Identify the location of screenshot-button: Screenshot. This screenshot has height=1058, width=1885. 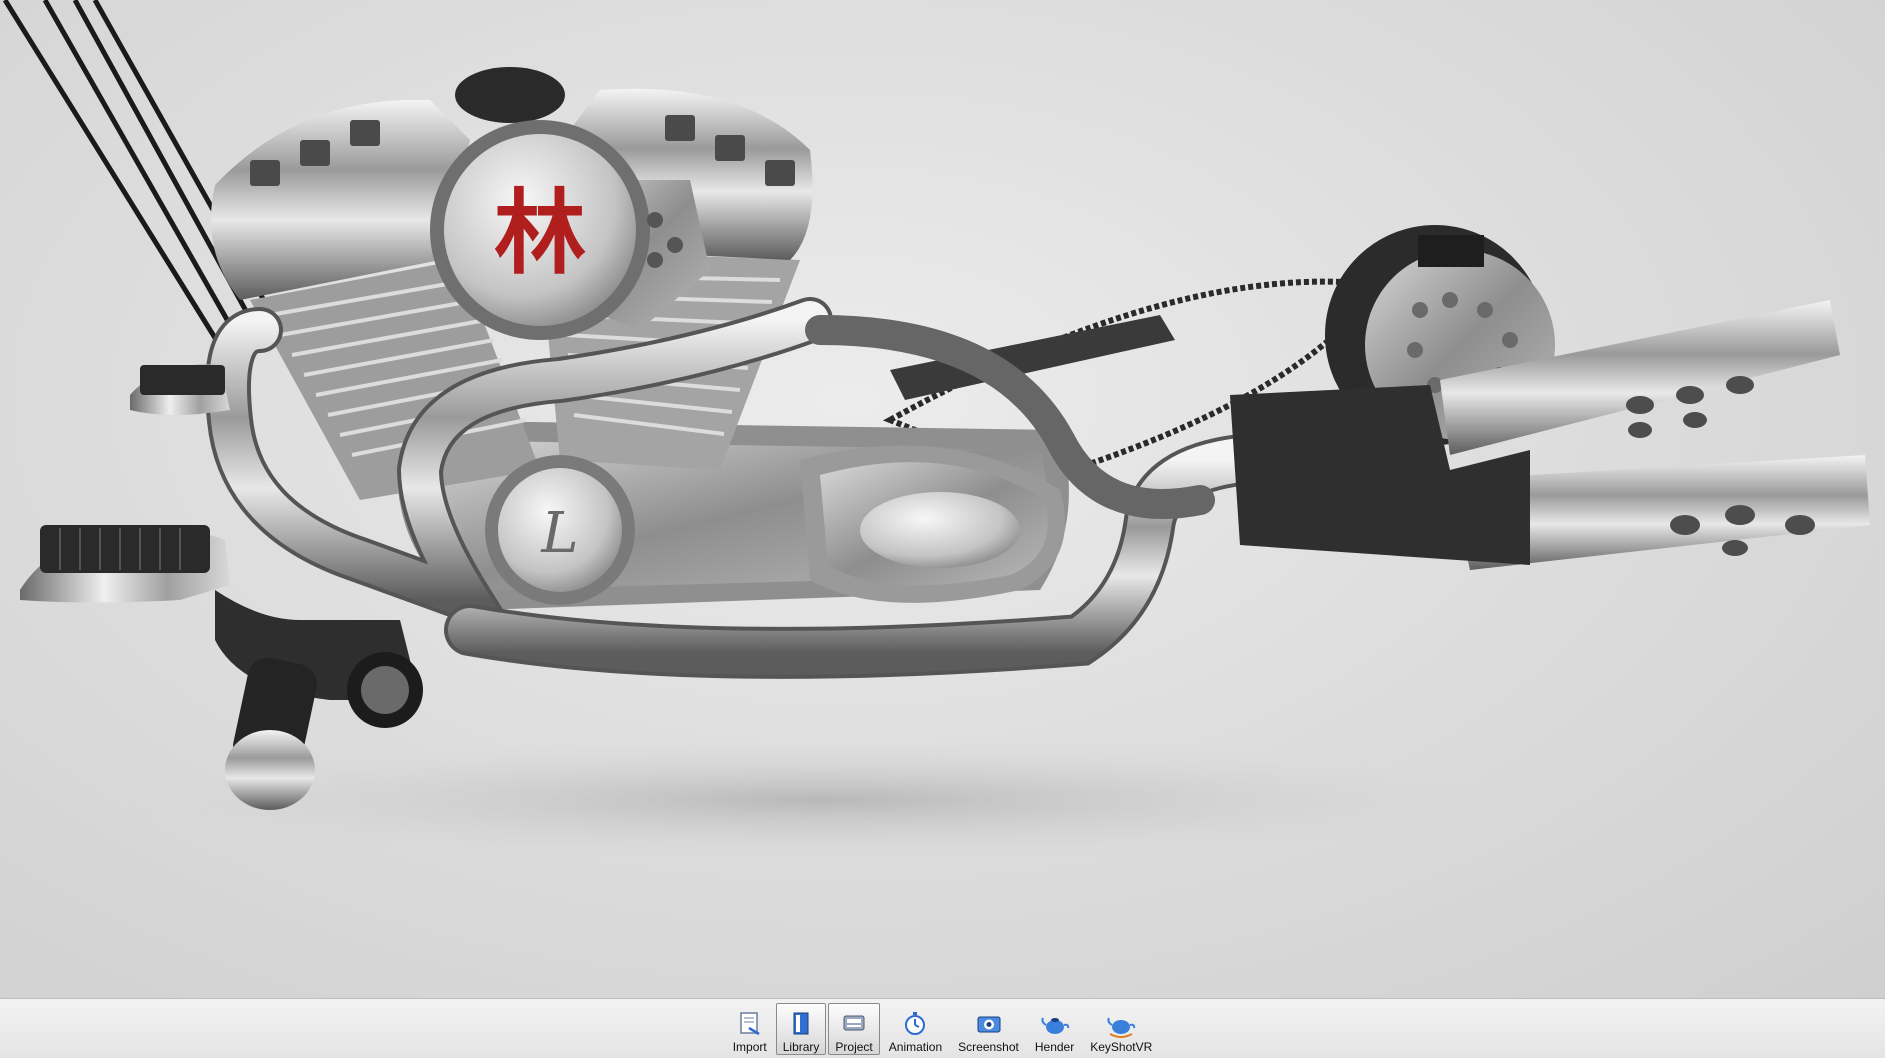
(988, 1029).